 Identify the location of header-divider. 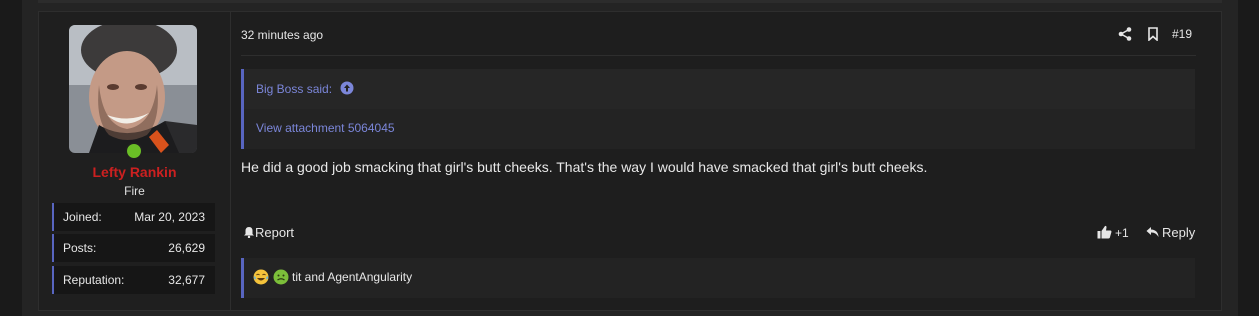
(718, 55).